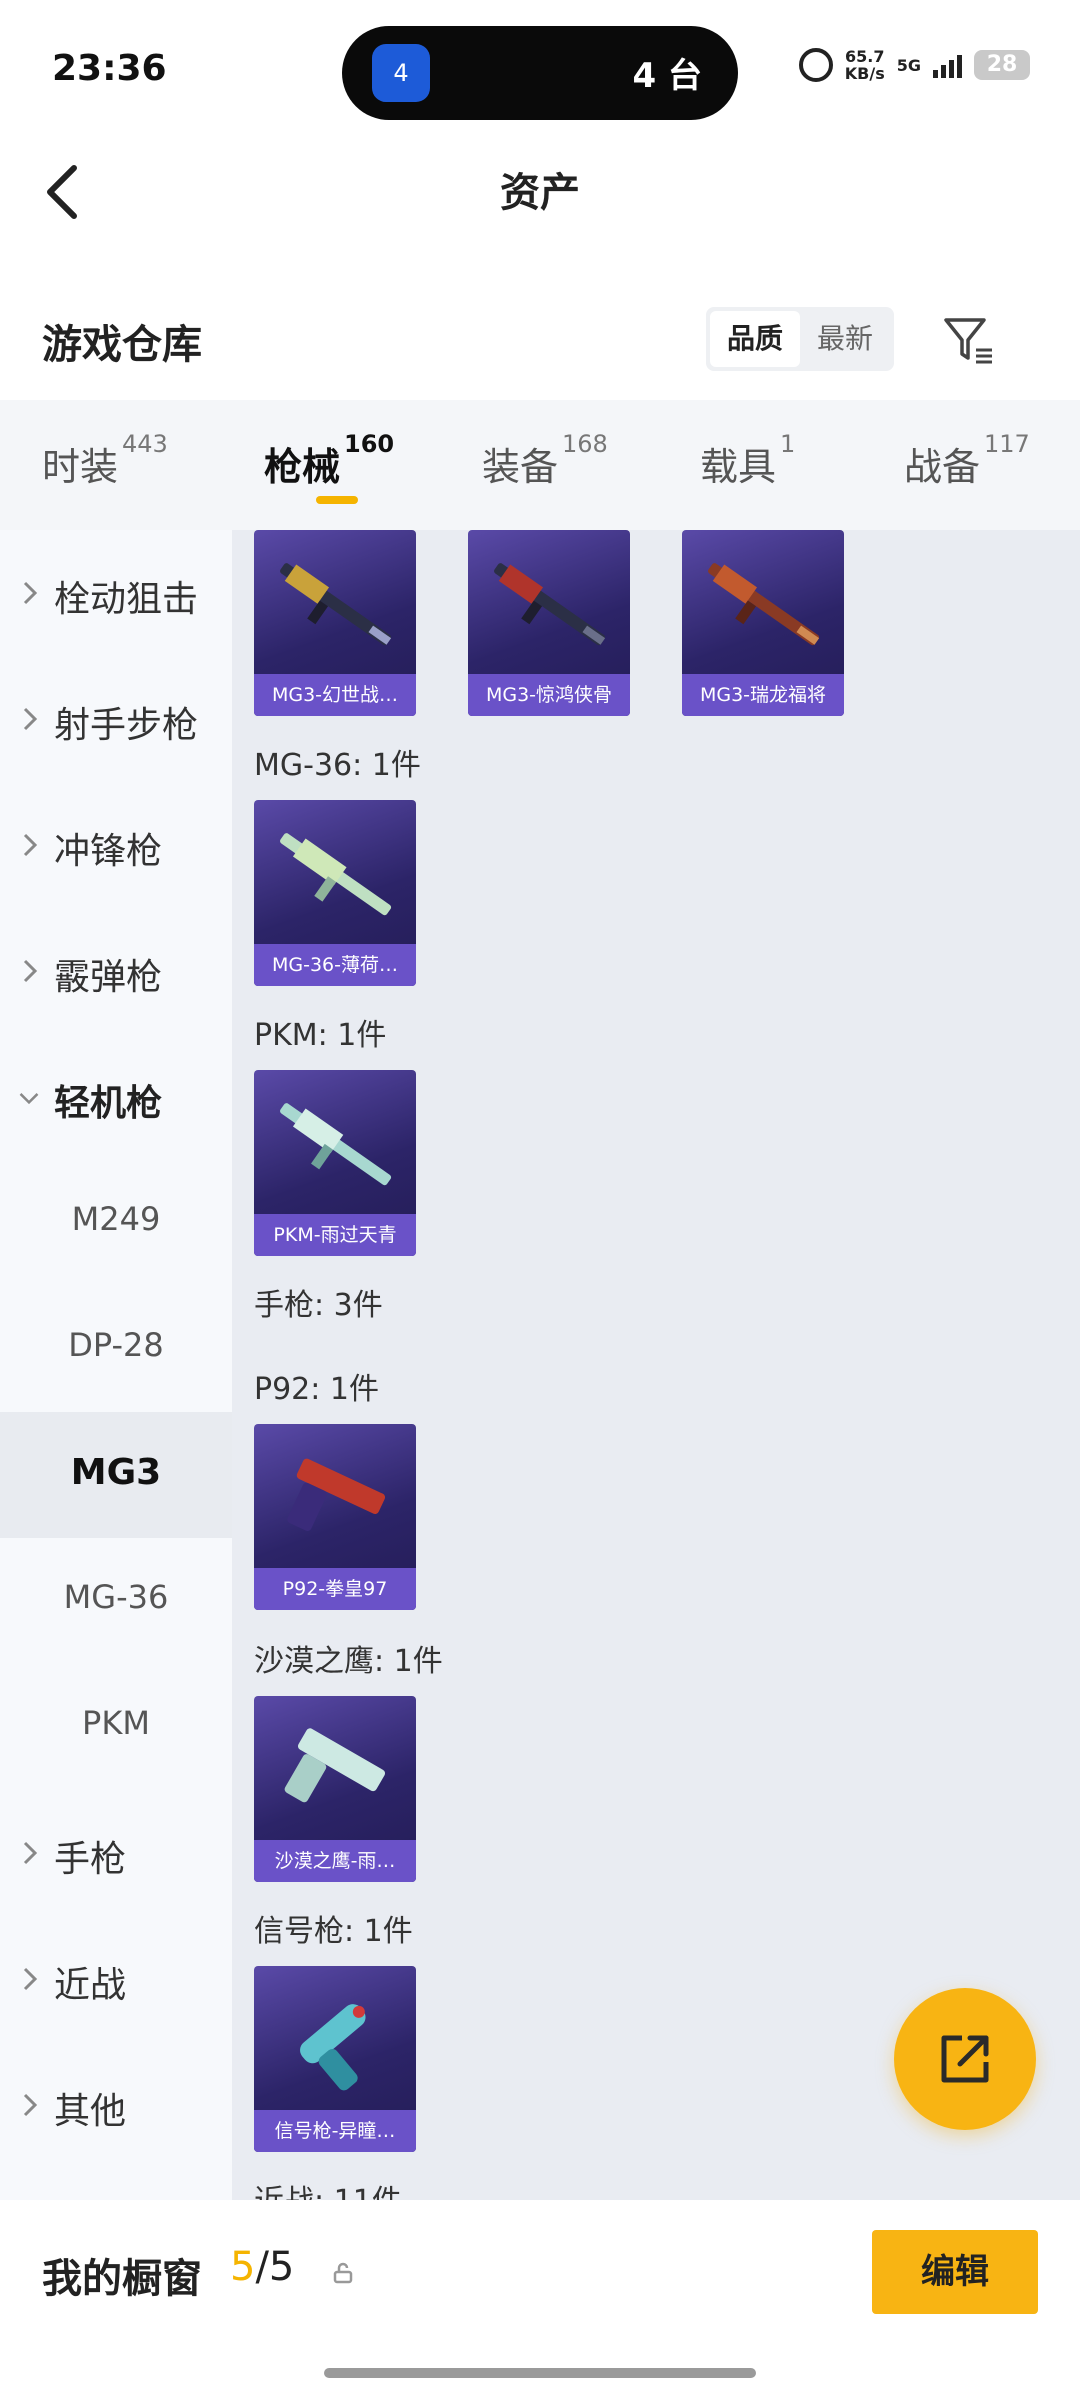 The width and height of the screenshot is (1080, 2400). What do you see at coordinates (545, 460) in the screenshot?
I see `tab-equipment: 装备168` at bounding box center [545, 460].